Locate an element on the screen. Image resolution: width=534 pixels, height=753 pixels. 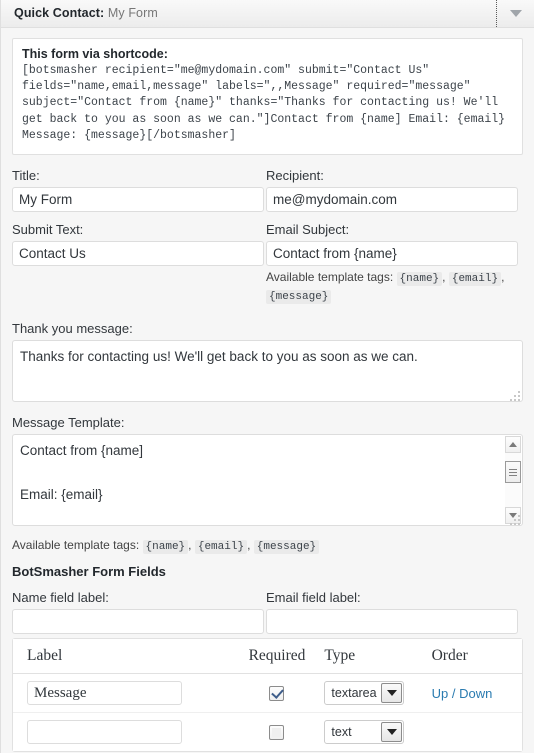
name-field-label-group: Name field label: is located at coordinates (138, 612).